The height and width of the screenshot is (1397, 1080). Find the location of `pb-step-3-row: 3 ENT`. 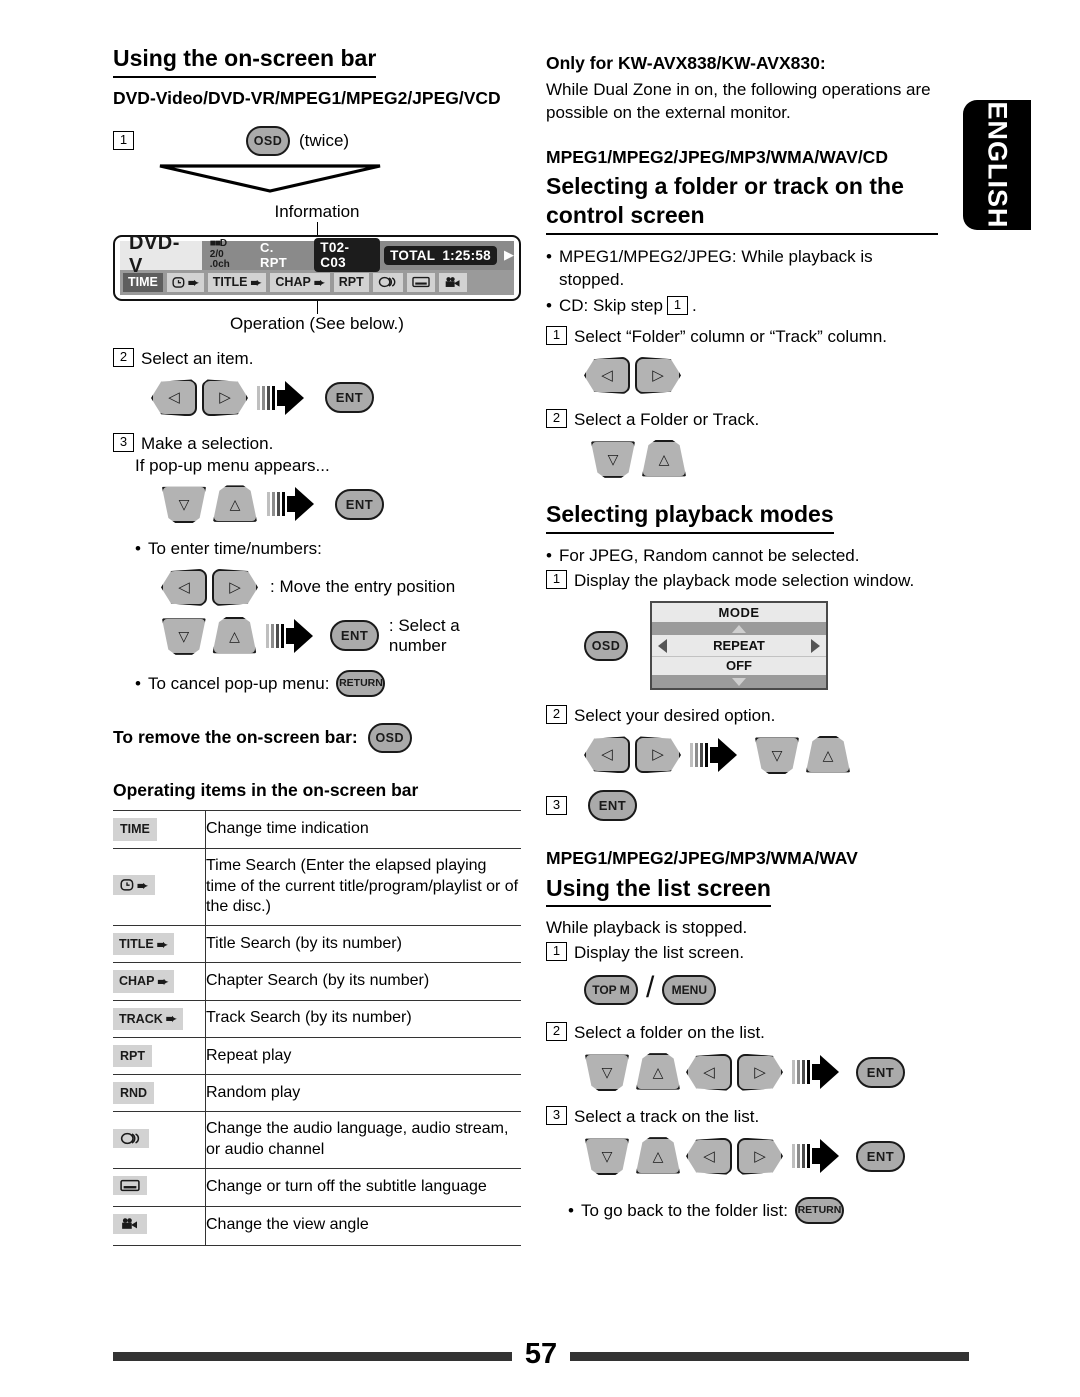

pb-step-3-row: 3 ENT is located at coordinates (742, 805).